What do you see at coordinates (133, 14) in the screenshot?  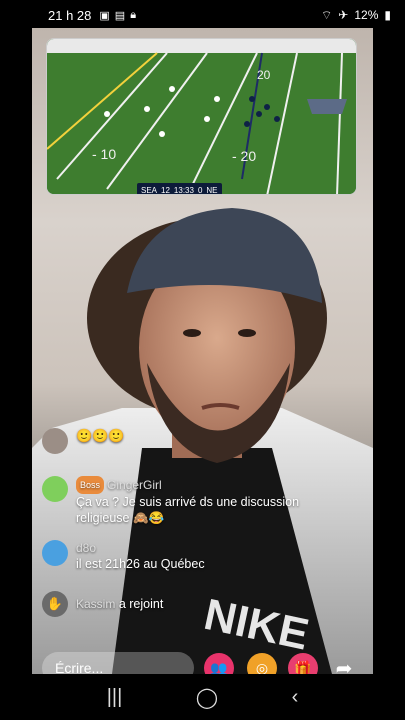 I see `lock-icon: 🔒︎` at bounding box center [133, 14].